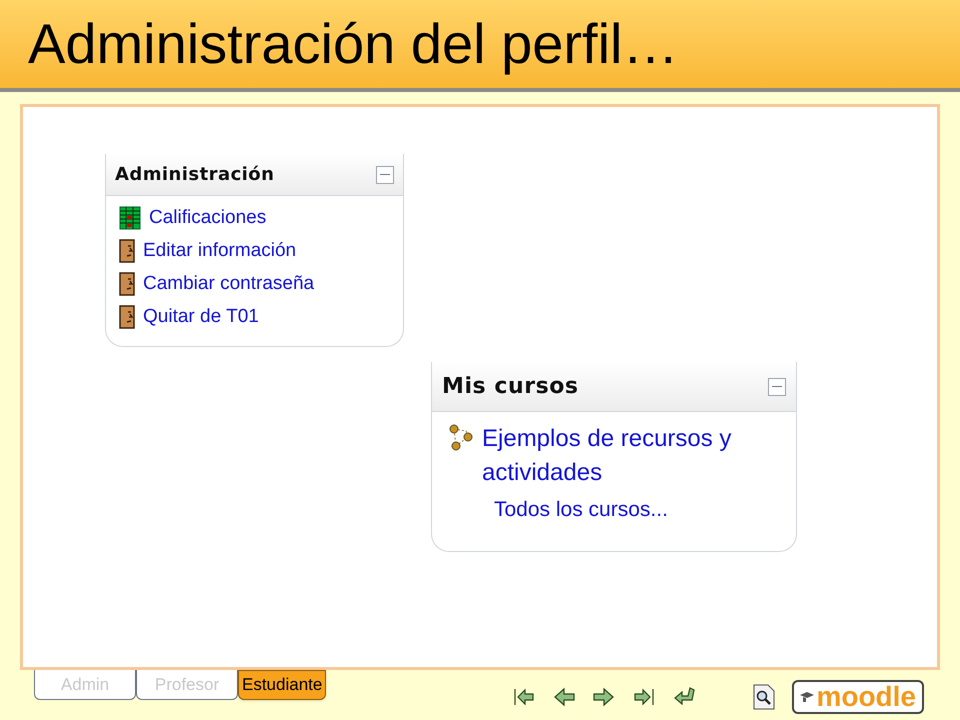  What do you see at coordinates (510, 387) in the screenshot?
I see `block-title: Mis cursos` at bounding box center [510, 387].